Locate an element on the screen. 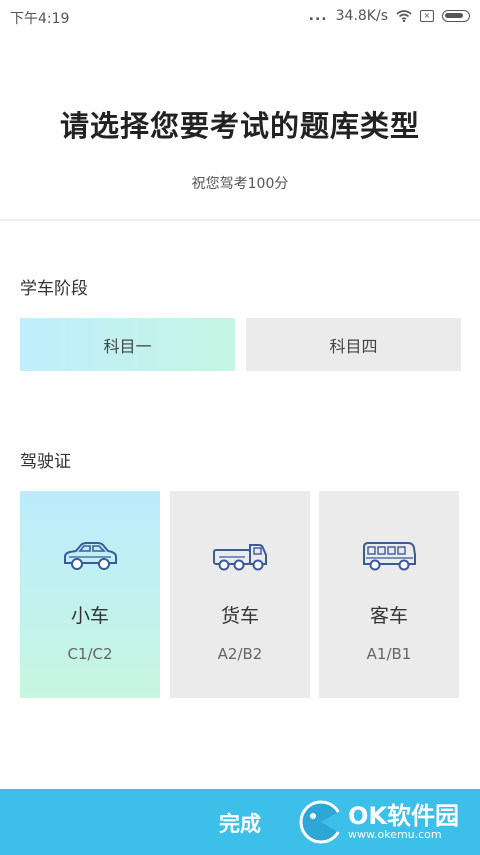 This screenshot has height=855, width=480. stage-option-label: 科目一 is located at coordinates (127, 346).